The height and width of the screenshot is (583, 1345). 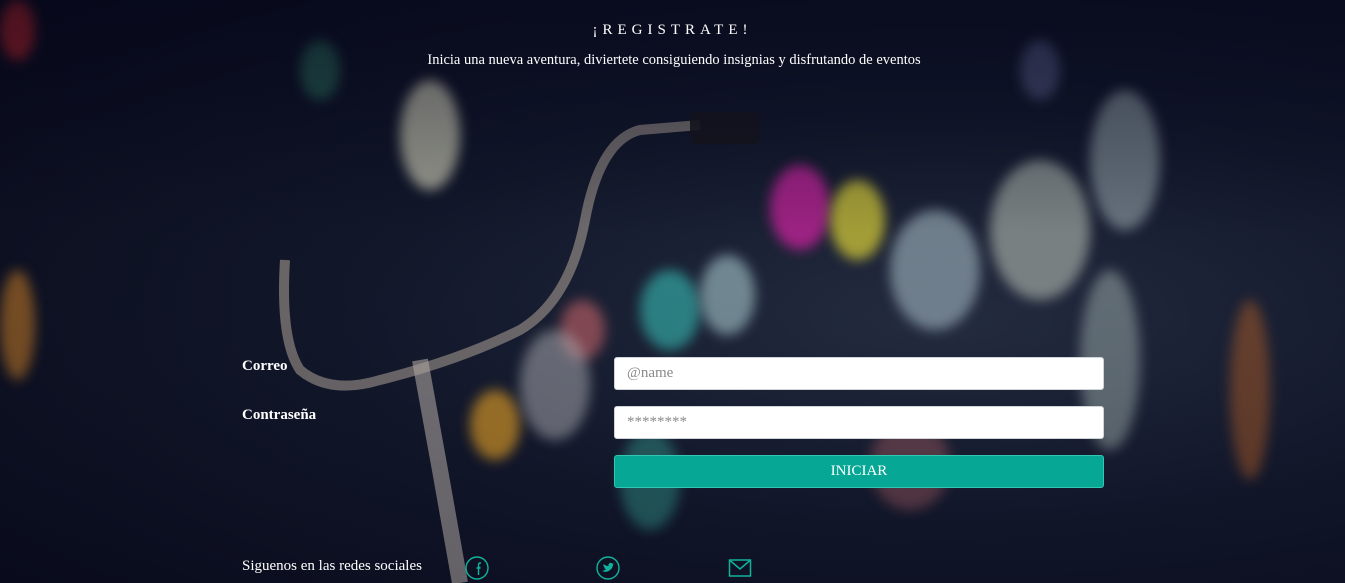 What do you see at coordinates (265, 366) in the screenshot?
I see `email-label: Correo` at bounding box center [265, 366].